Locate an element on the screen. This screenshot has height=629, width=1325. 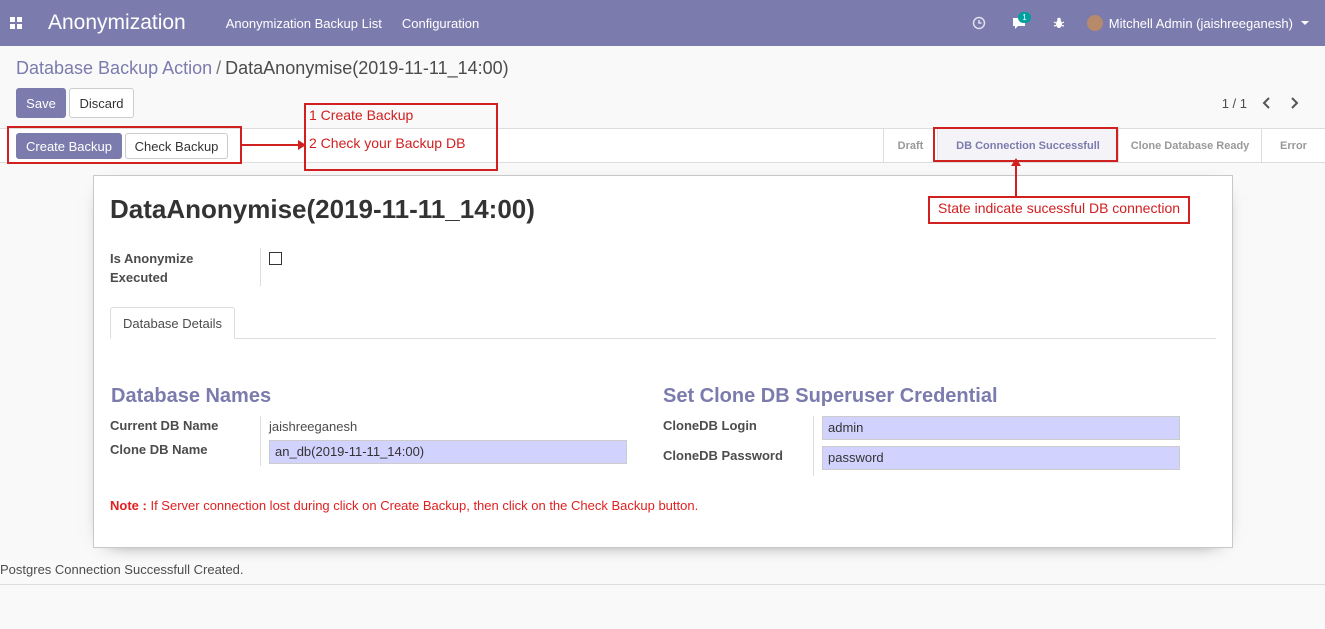
status-message: Postgres Connection Successfull Created. is located at coordinates (122, 569).